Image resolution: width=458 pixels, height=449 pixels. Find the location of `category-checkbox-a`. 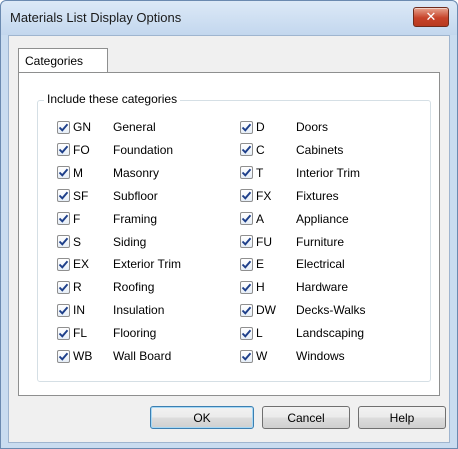

category-checkbox-a is located at coordinates (246, 219).